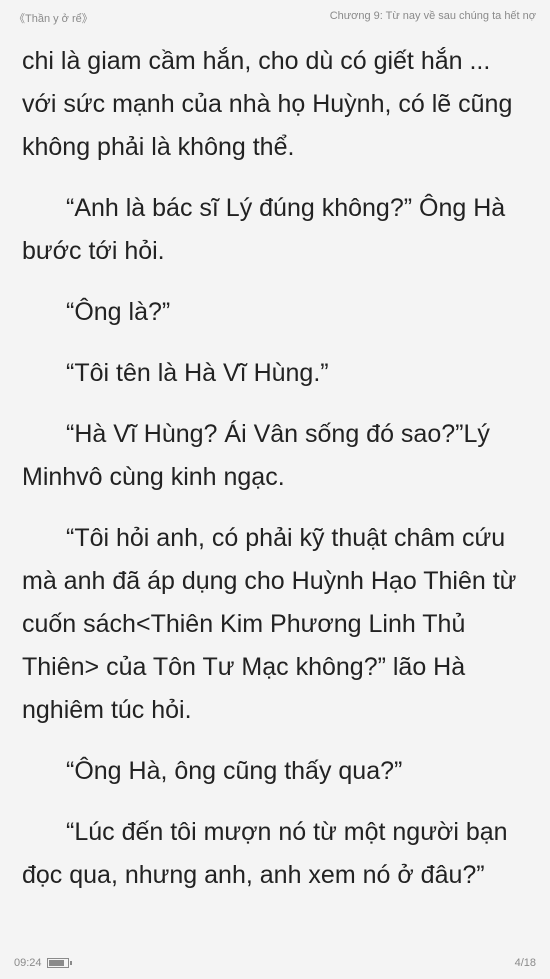 The image size is (550, 979). Describe the element at coordinates (275, 964) in the screenshot. I see `reader-footer: 09:24 4/18` at that location.